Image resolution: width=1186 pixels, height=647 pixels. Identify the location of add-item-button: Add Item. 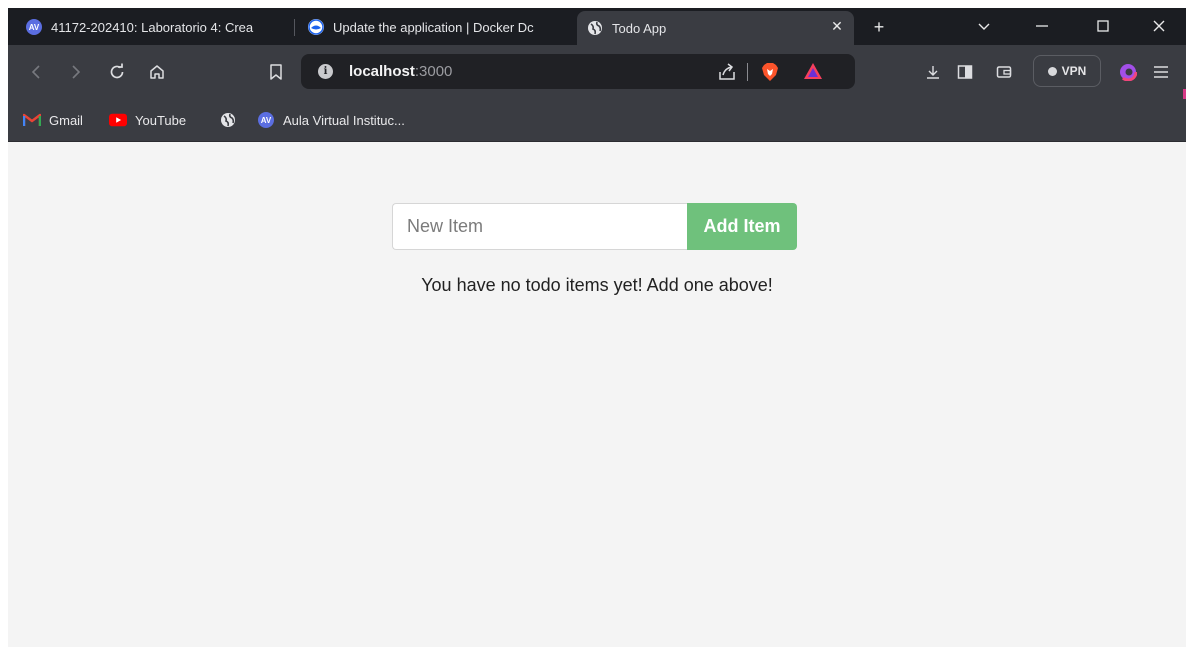
(742, 226).